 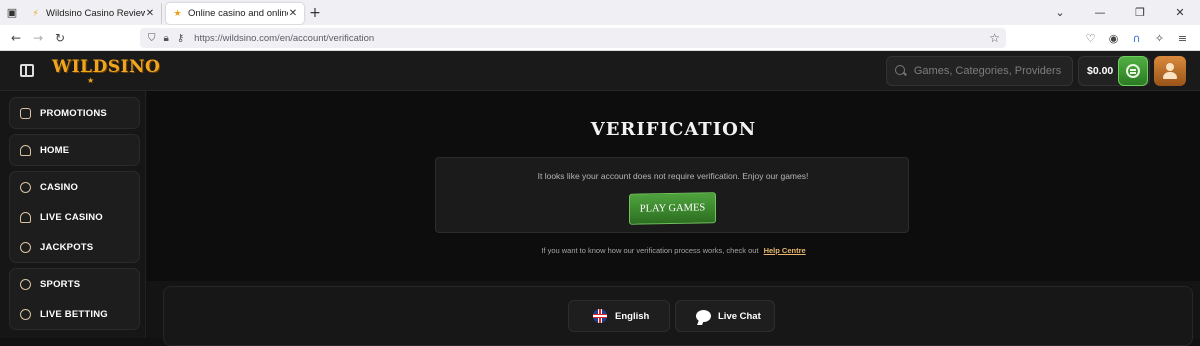 I want to click on gift-icon, so click(x=25, y=113).